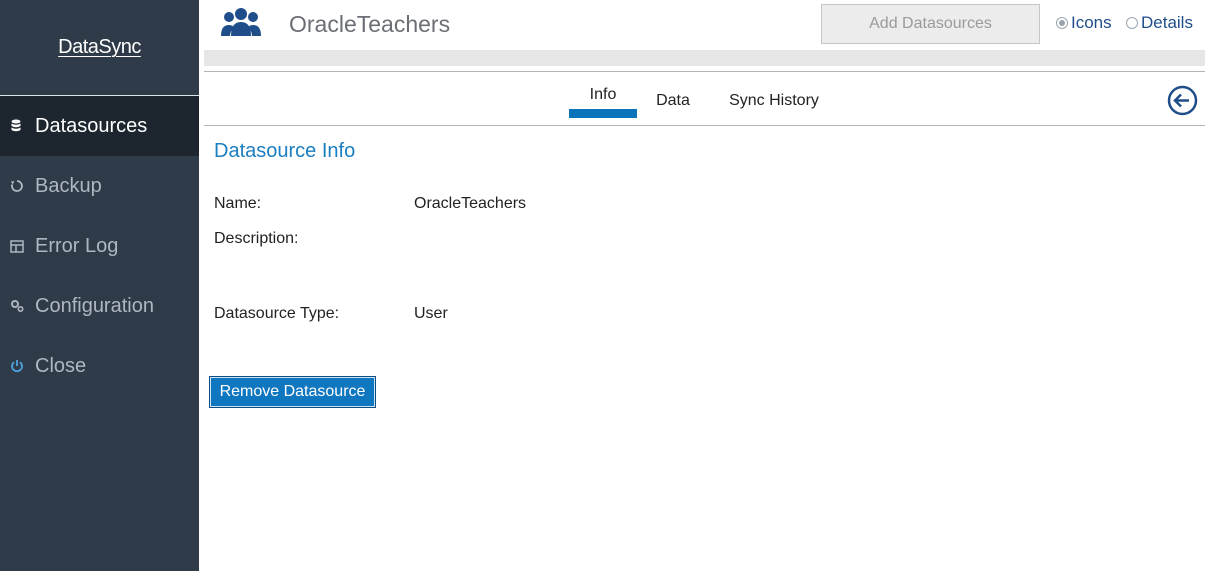 The image size is (1205, 571). I want to click on sidebar-item-close: Close, so click(99, 366).